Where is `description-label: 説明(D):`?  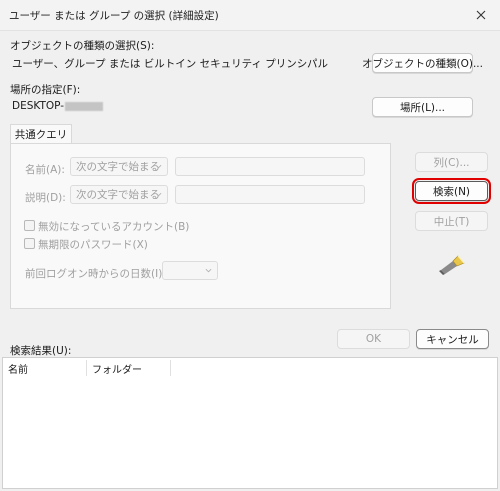
description-label: 説明(D): is located at coordinates (45, 198).